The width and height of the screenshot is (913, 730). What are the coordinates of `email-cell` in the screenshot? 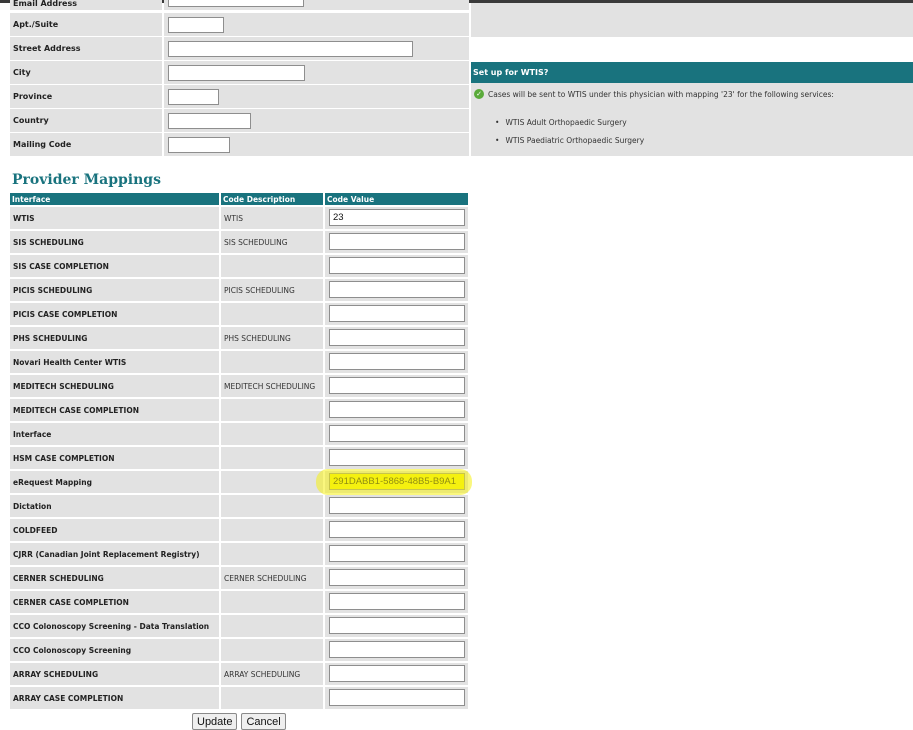 It's located at (316, 5).